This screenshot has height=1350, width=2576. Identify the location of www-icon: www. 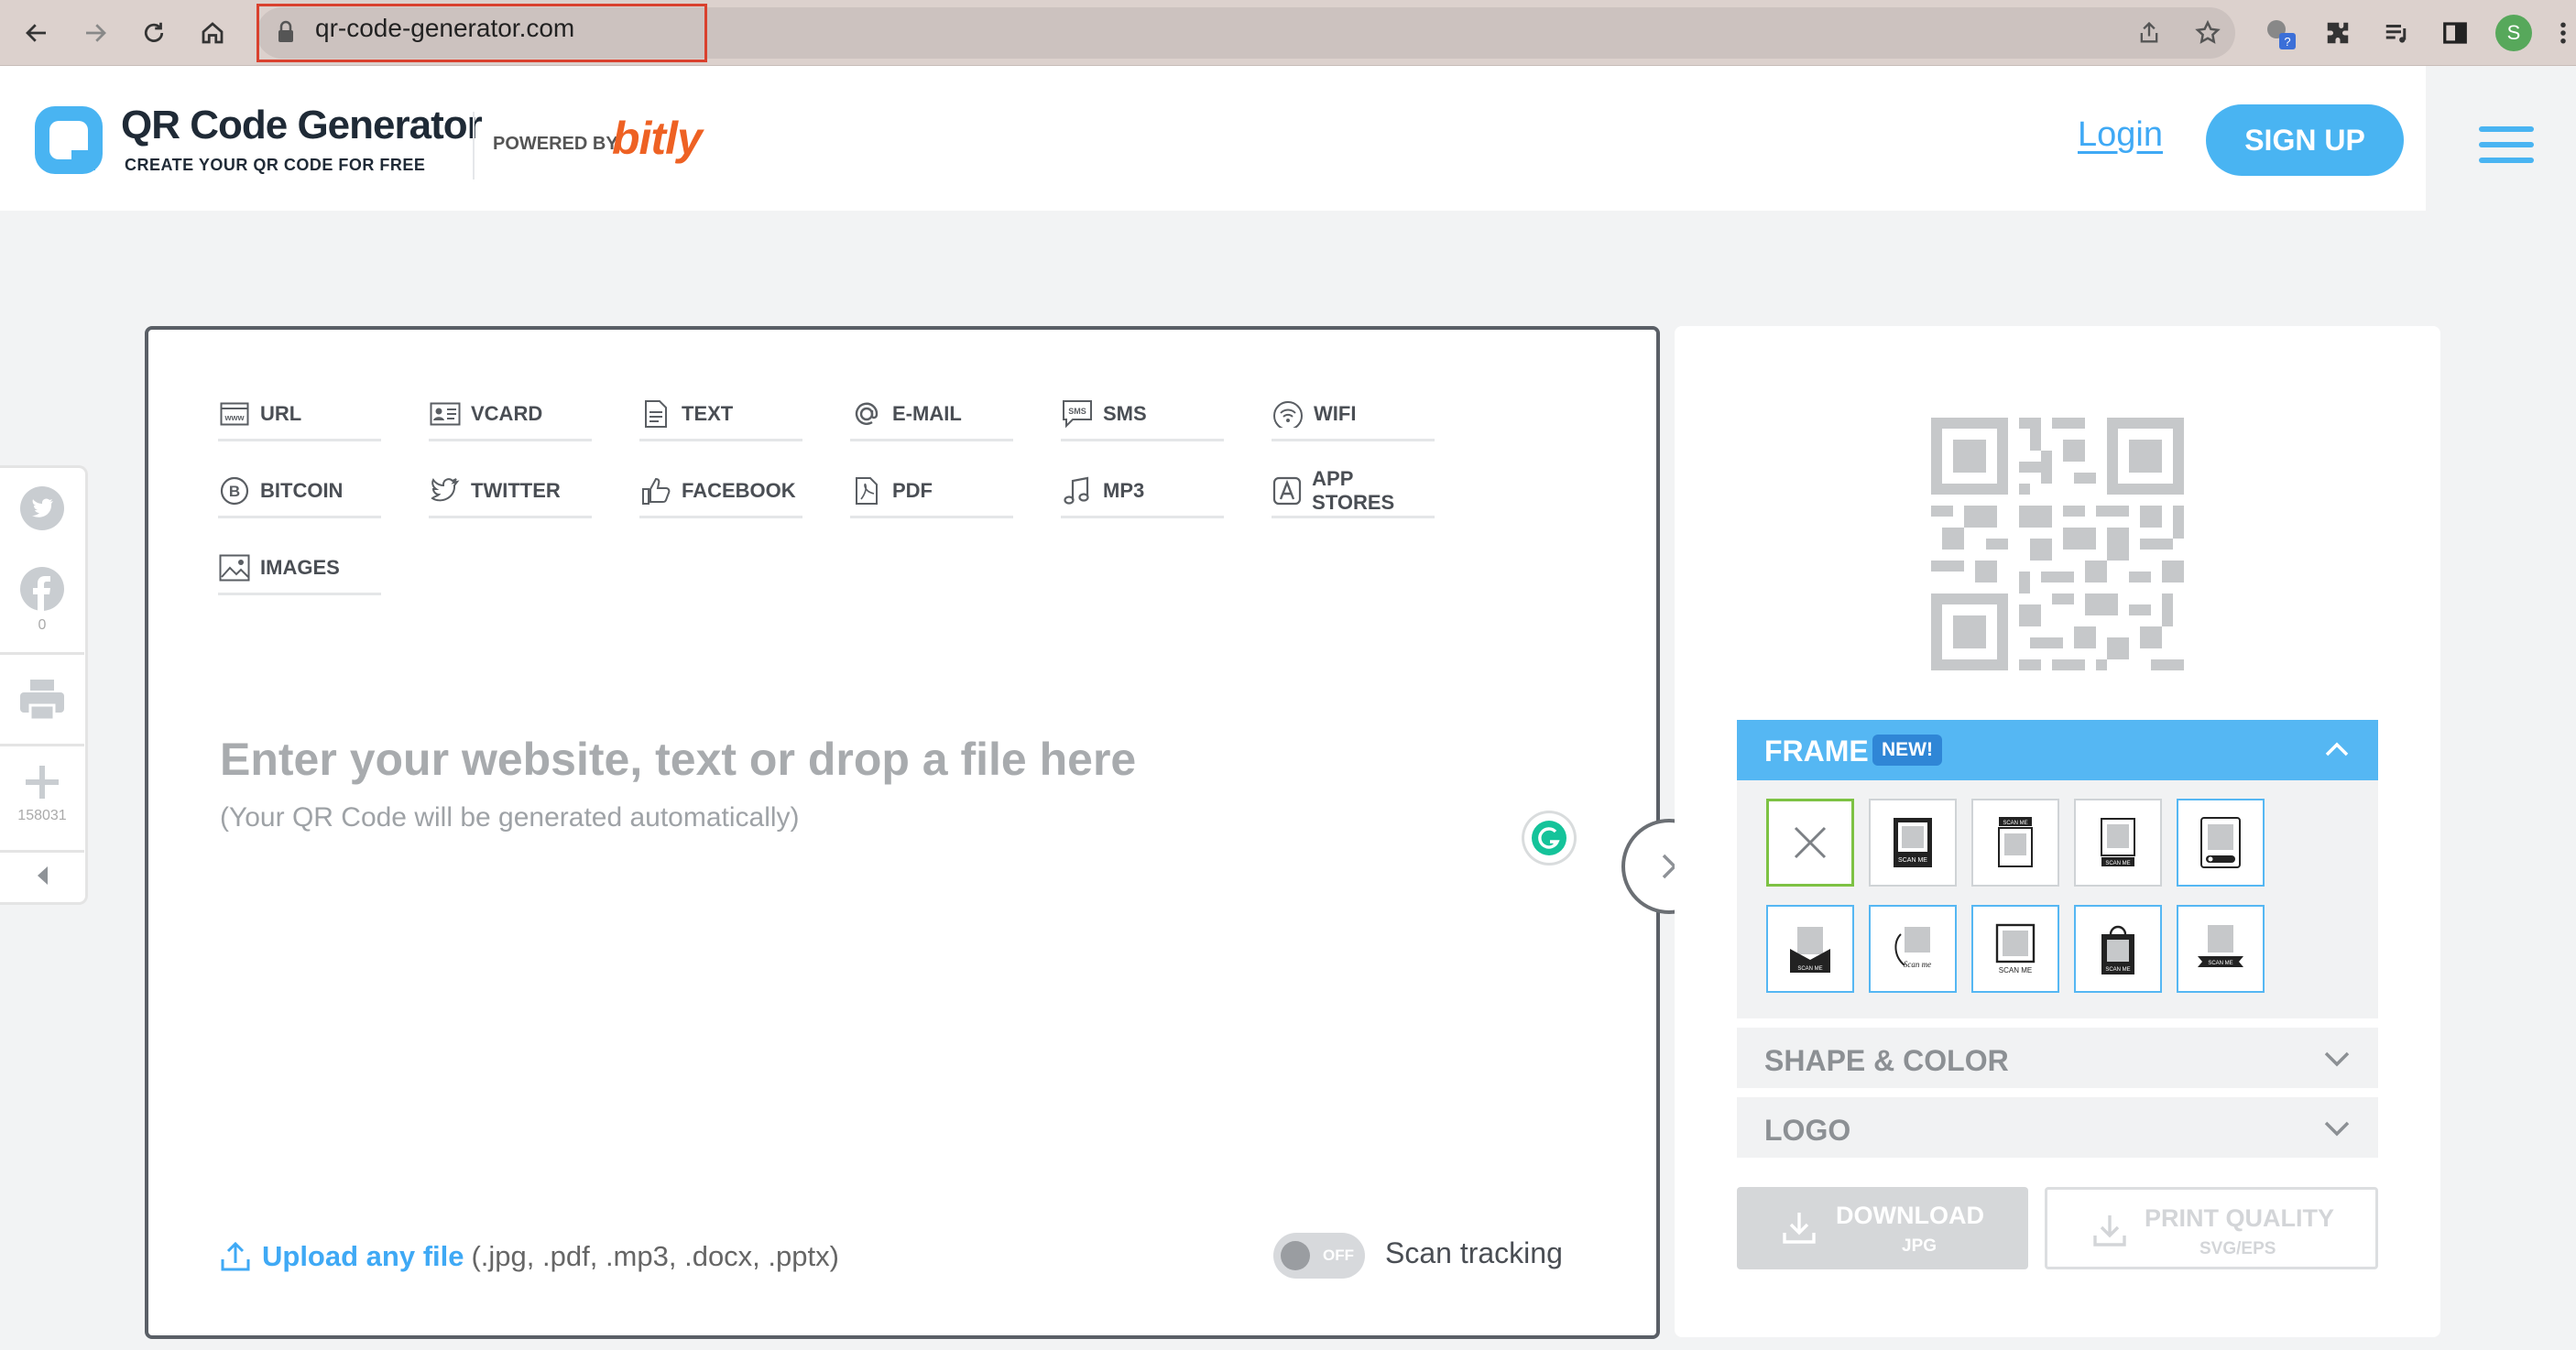
(235, 413).